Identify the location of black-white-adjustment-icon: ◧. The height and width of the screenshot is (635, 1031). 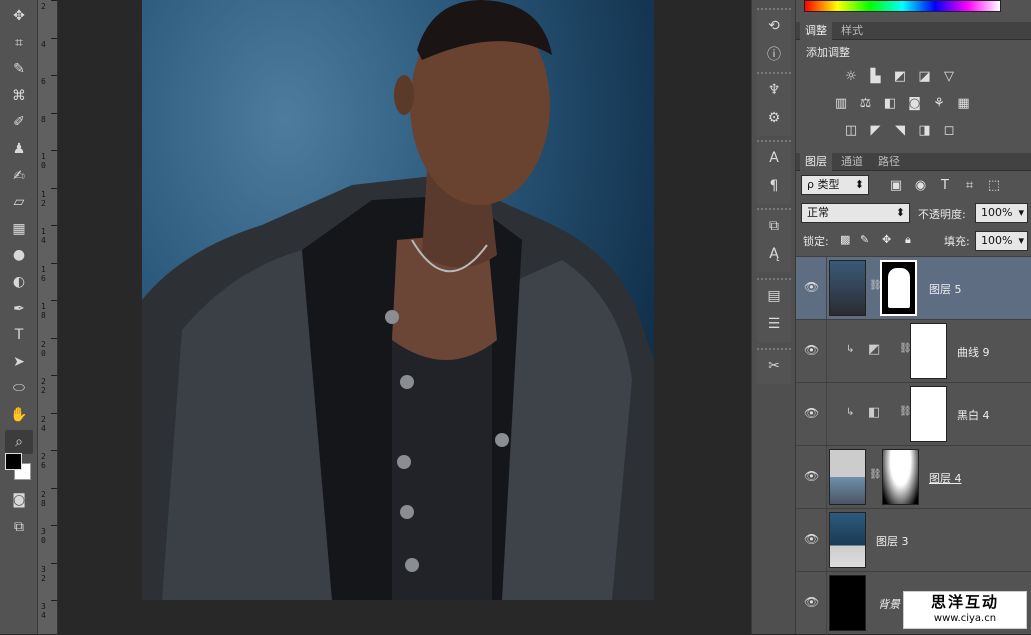
(874, 412).